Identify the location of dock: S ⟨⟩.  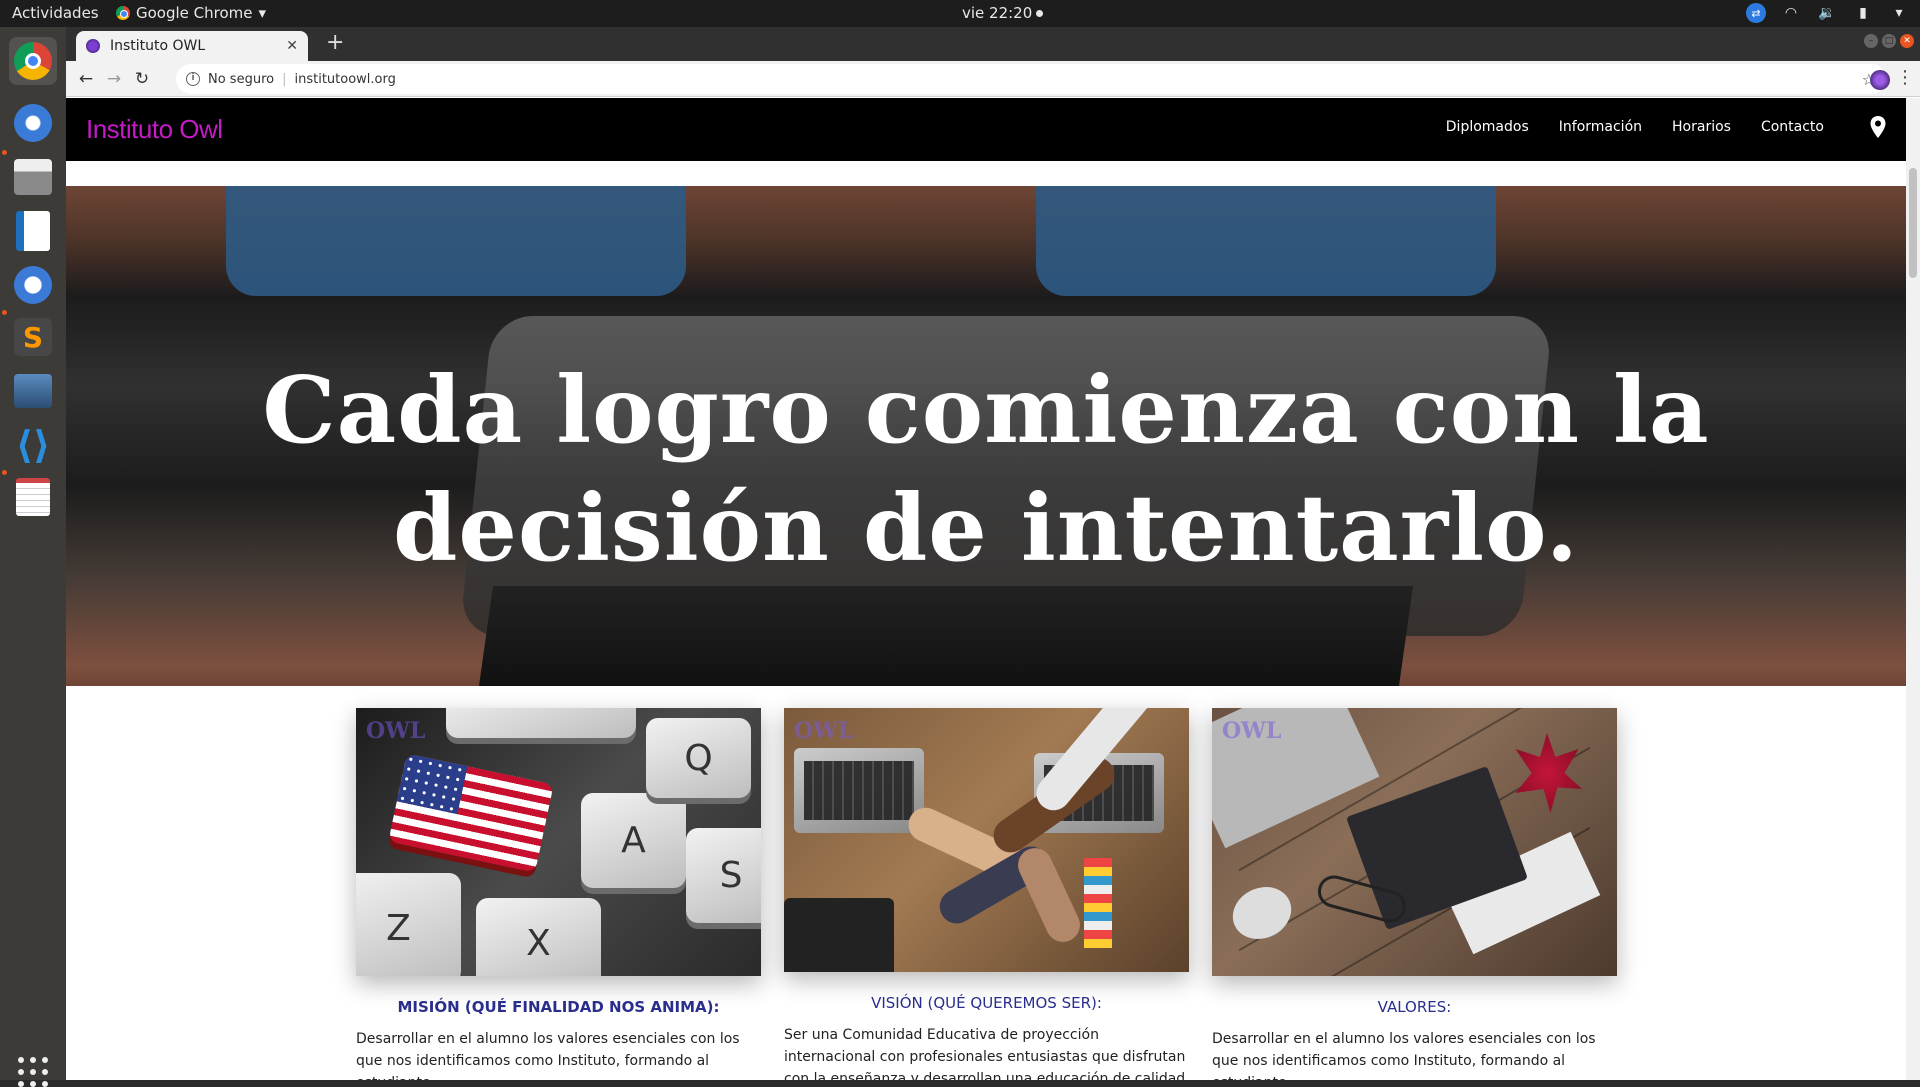
(33, 557).